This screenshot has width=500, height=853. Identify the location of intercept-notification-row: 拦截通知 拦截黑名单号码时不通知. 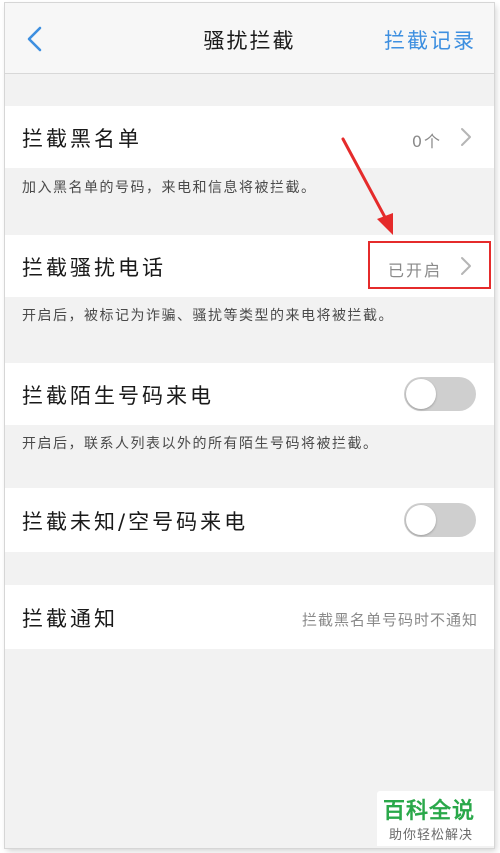
(249, 617).